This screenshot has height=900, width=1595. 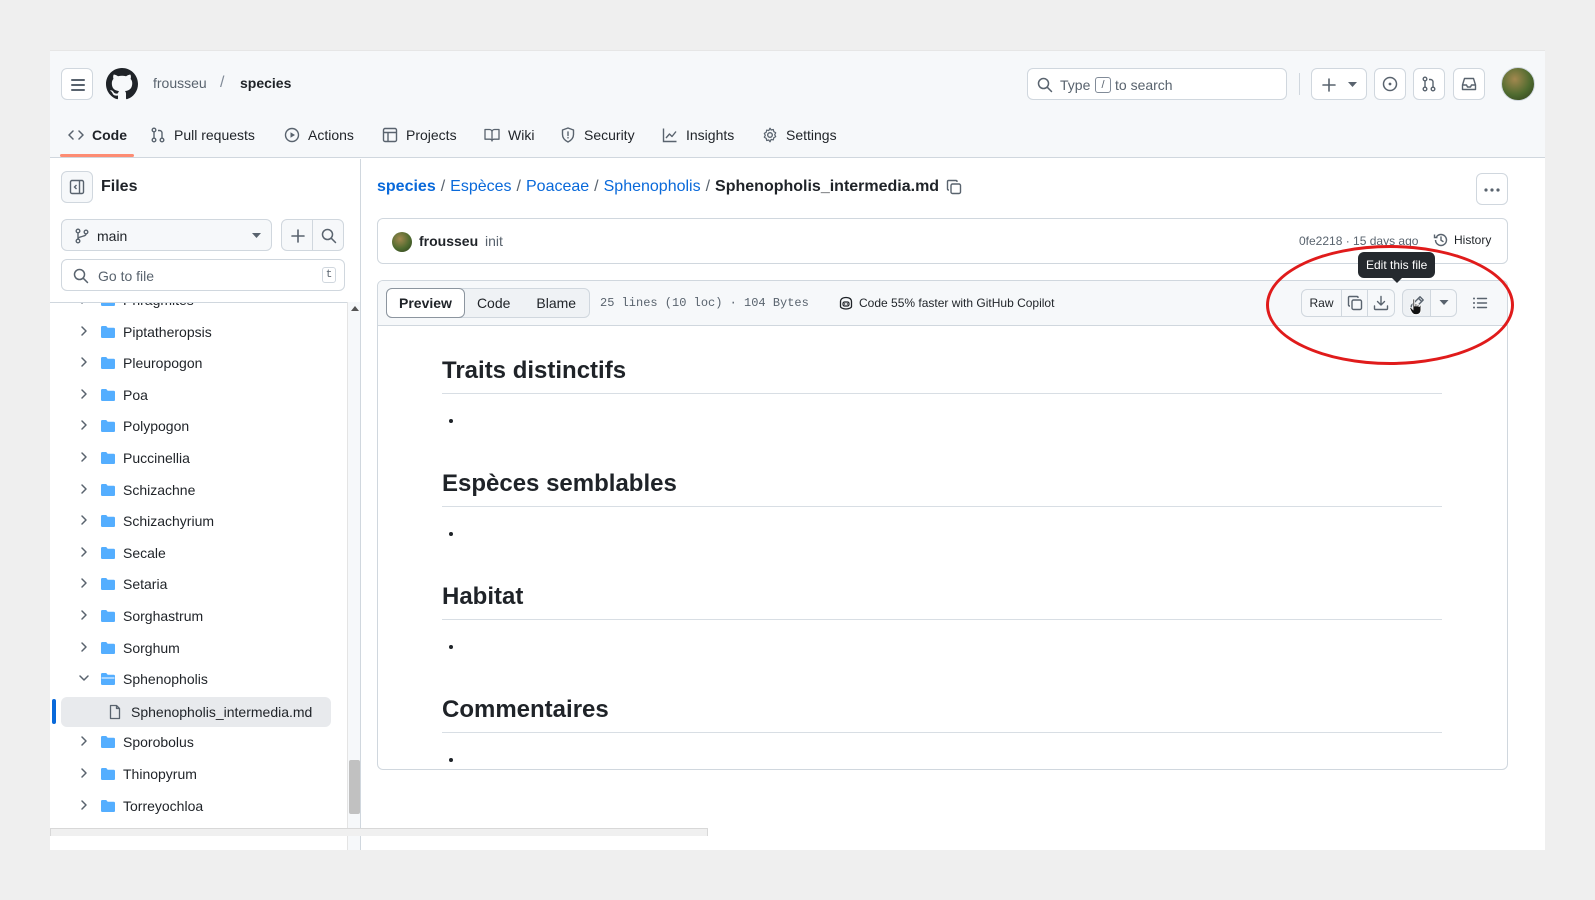 What do you see at coordinates (492, 135) in the screenshot?
I see `book-icon` at bounding box center [492, 135].